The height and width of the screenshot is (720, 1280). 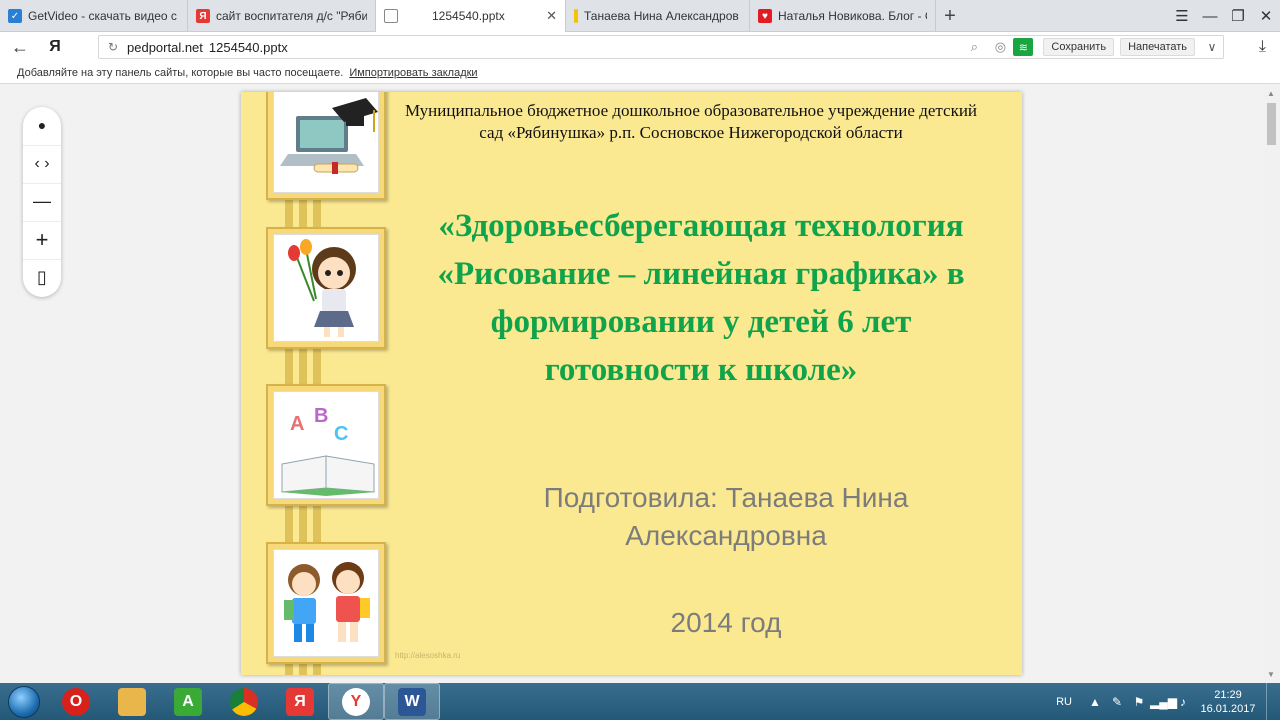 I want to click on laptop-icon, so click(x=329, y=136).